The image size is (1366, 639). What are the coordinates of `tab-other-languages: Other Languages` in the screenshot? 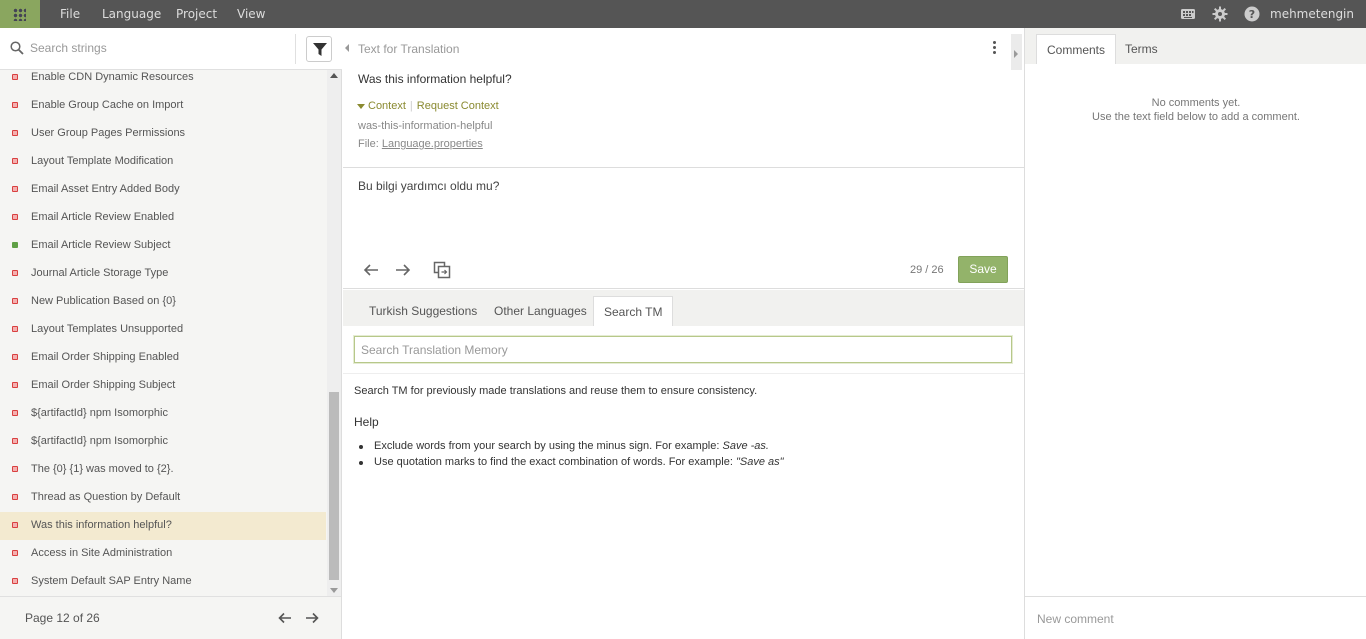 It's located at (540, 311).